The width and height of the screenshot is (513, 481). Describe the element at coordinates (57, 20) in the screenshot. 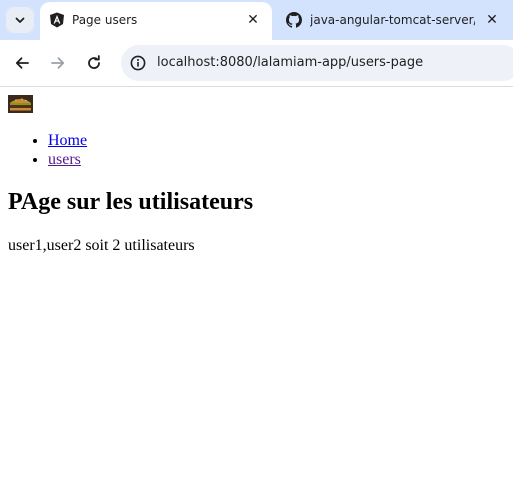

I see `angular-icon` at that location.